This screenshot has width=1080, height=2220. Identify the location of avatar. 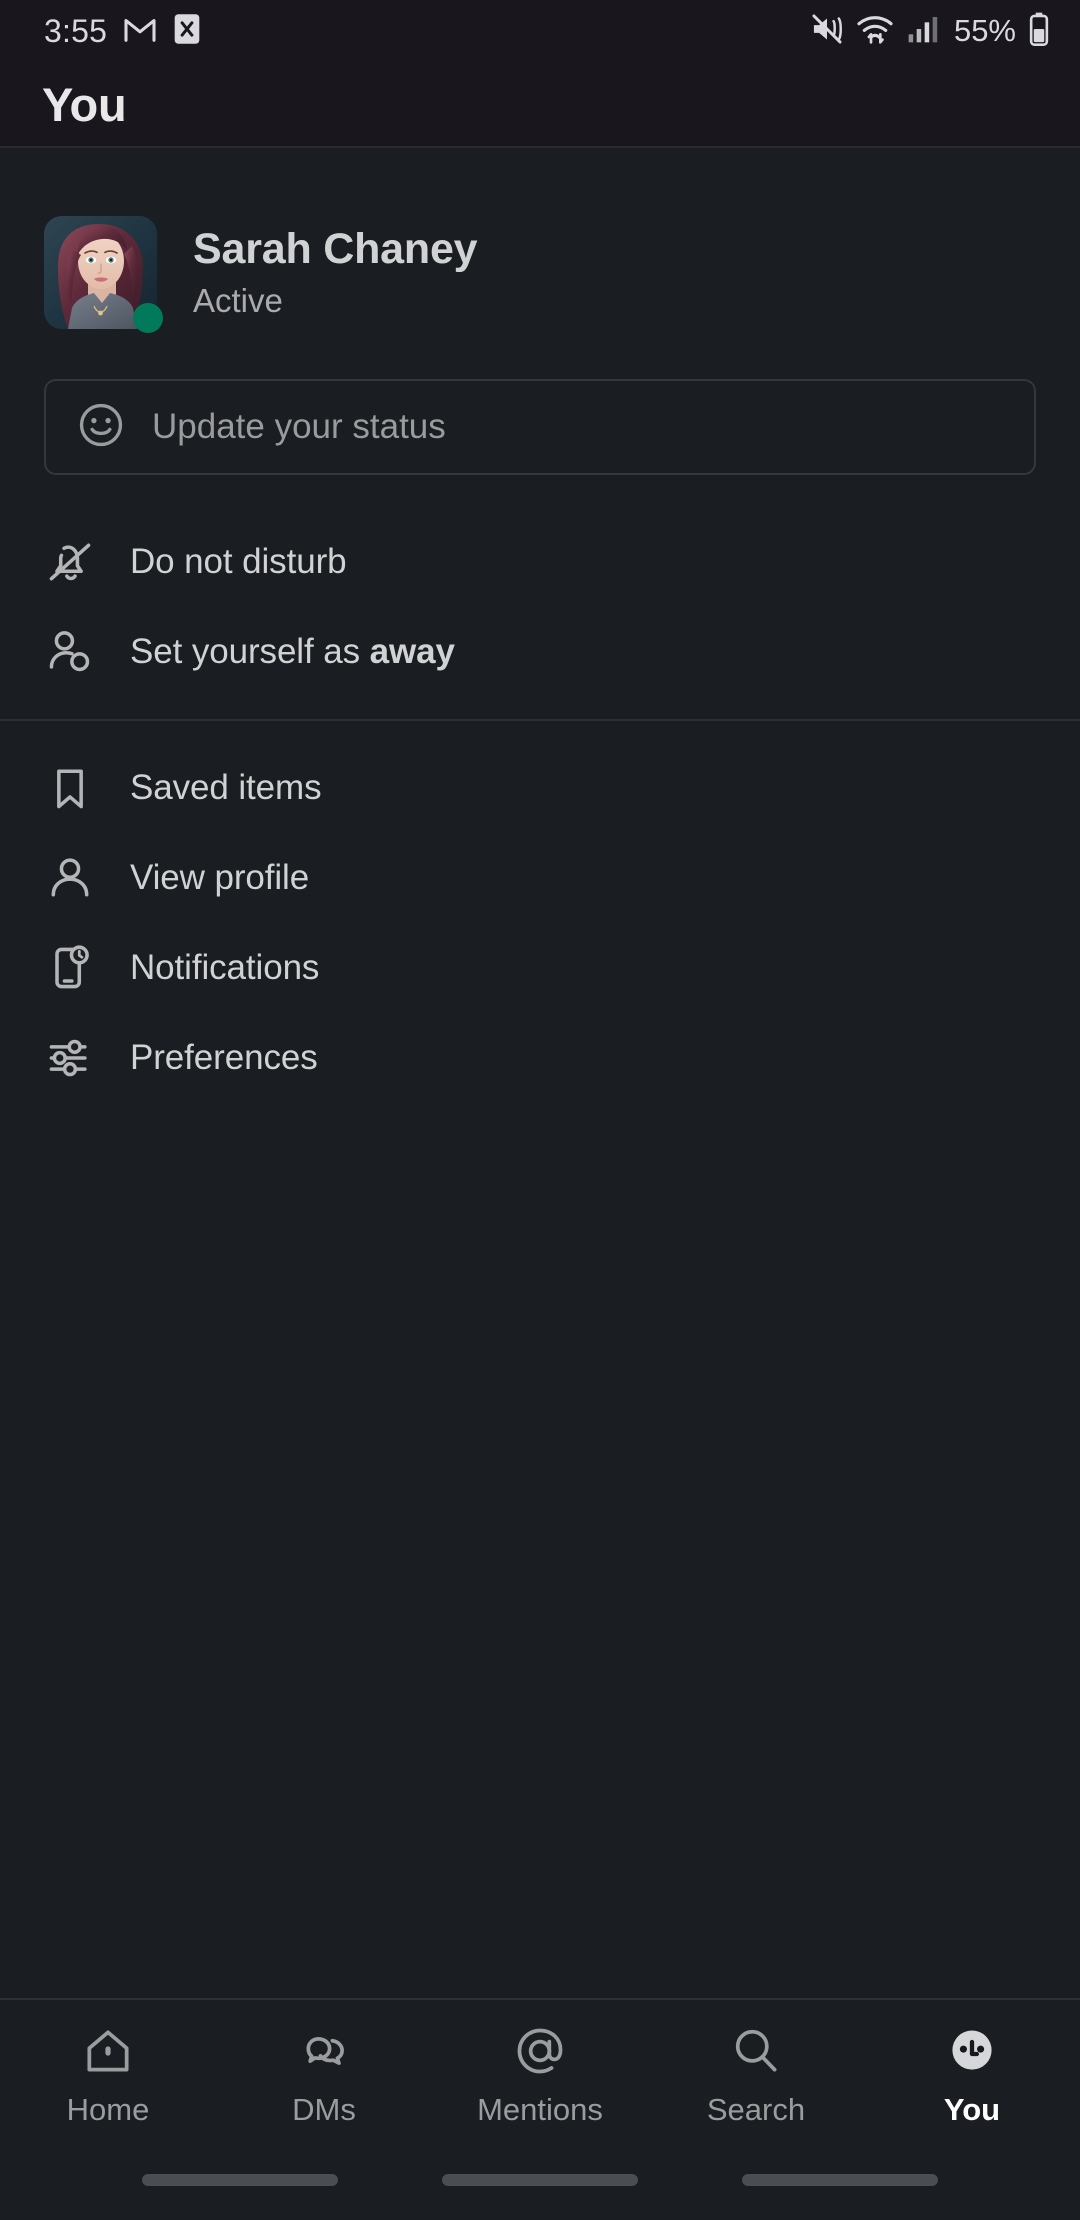
(103, 274).